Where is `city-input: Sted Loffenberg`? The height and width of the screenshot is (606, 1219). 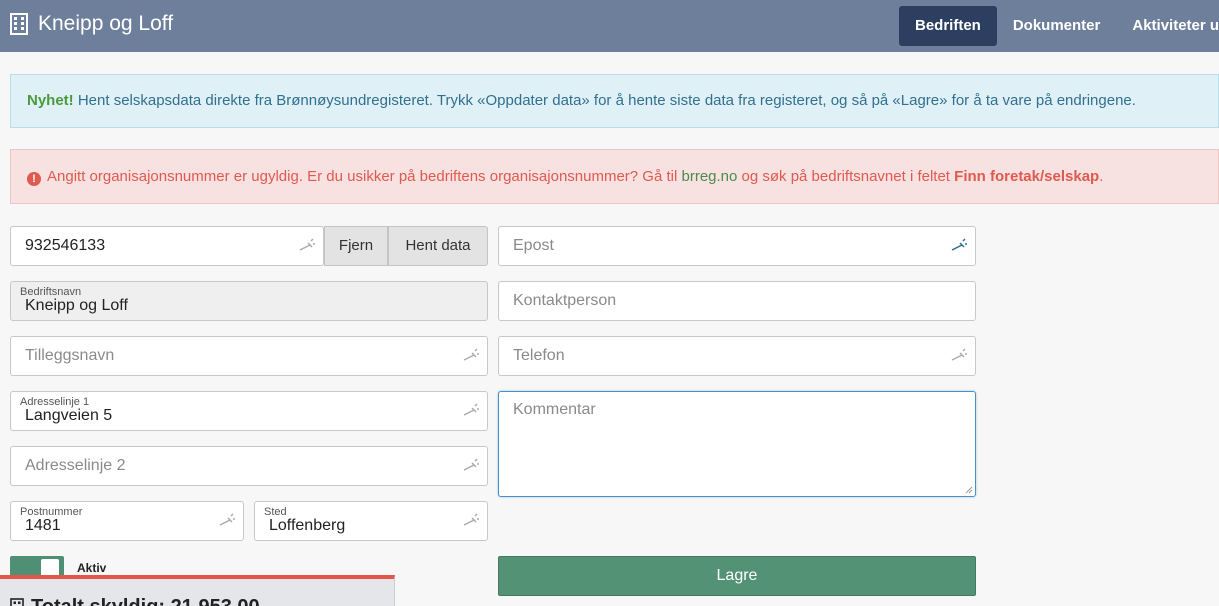 city-input: Sted Loffenberg is located at coordinates (371, 521).